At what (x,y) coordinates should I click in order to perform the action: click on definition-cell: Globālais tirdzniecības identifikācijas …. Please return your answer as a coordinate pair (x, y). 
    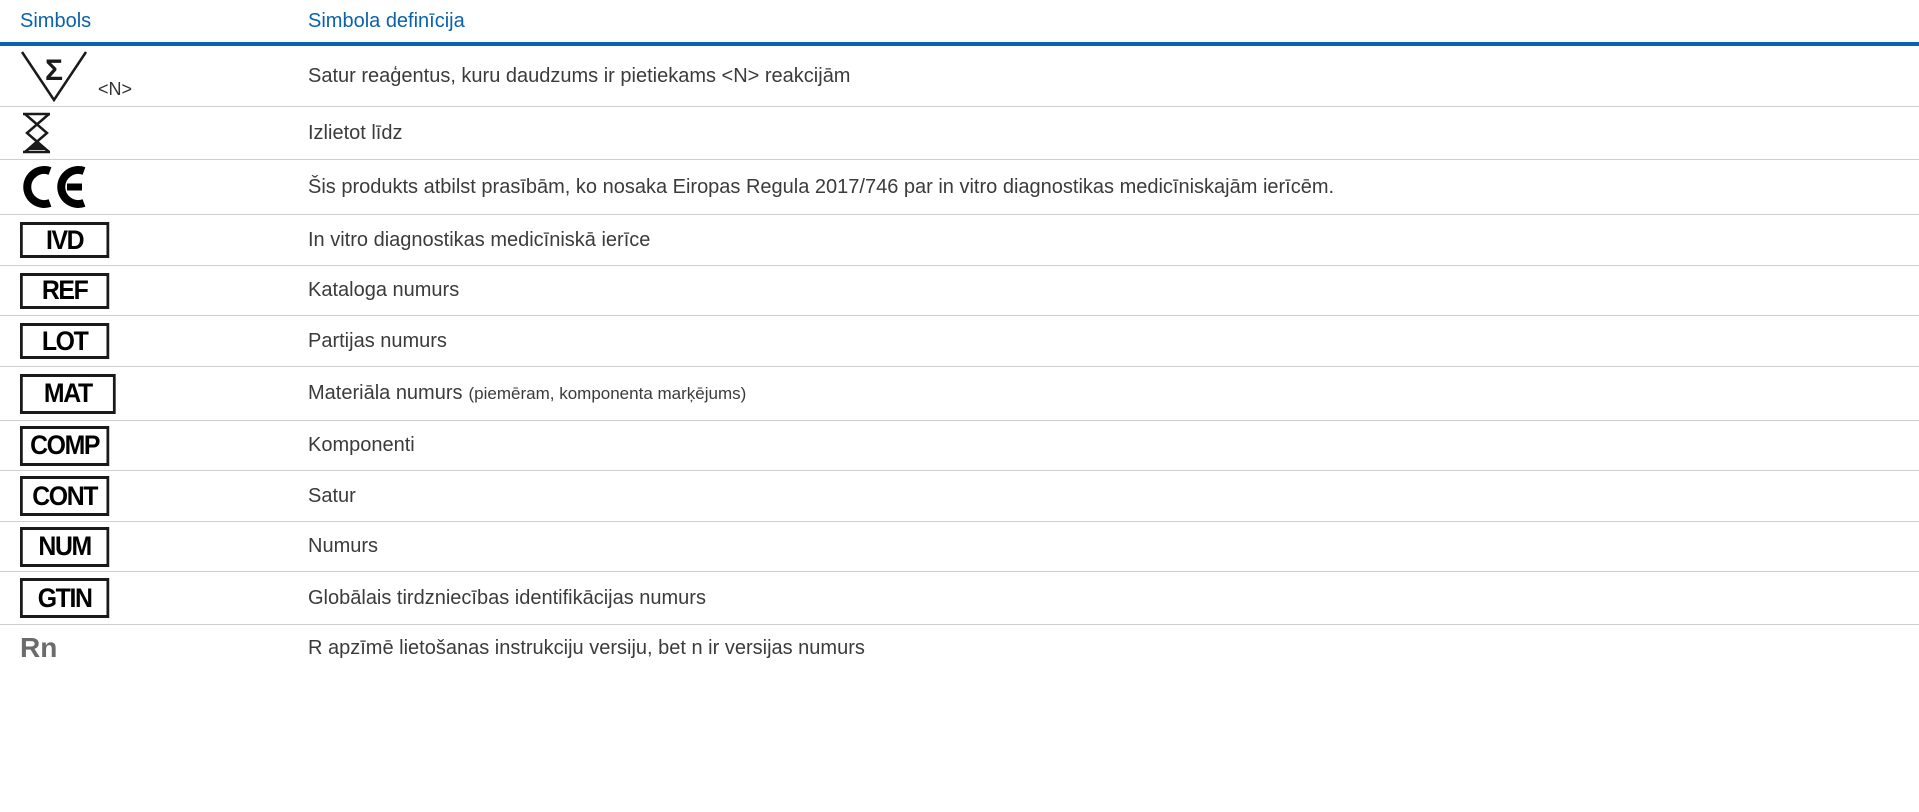
    Looking at the image, I should click on (507, 597).